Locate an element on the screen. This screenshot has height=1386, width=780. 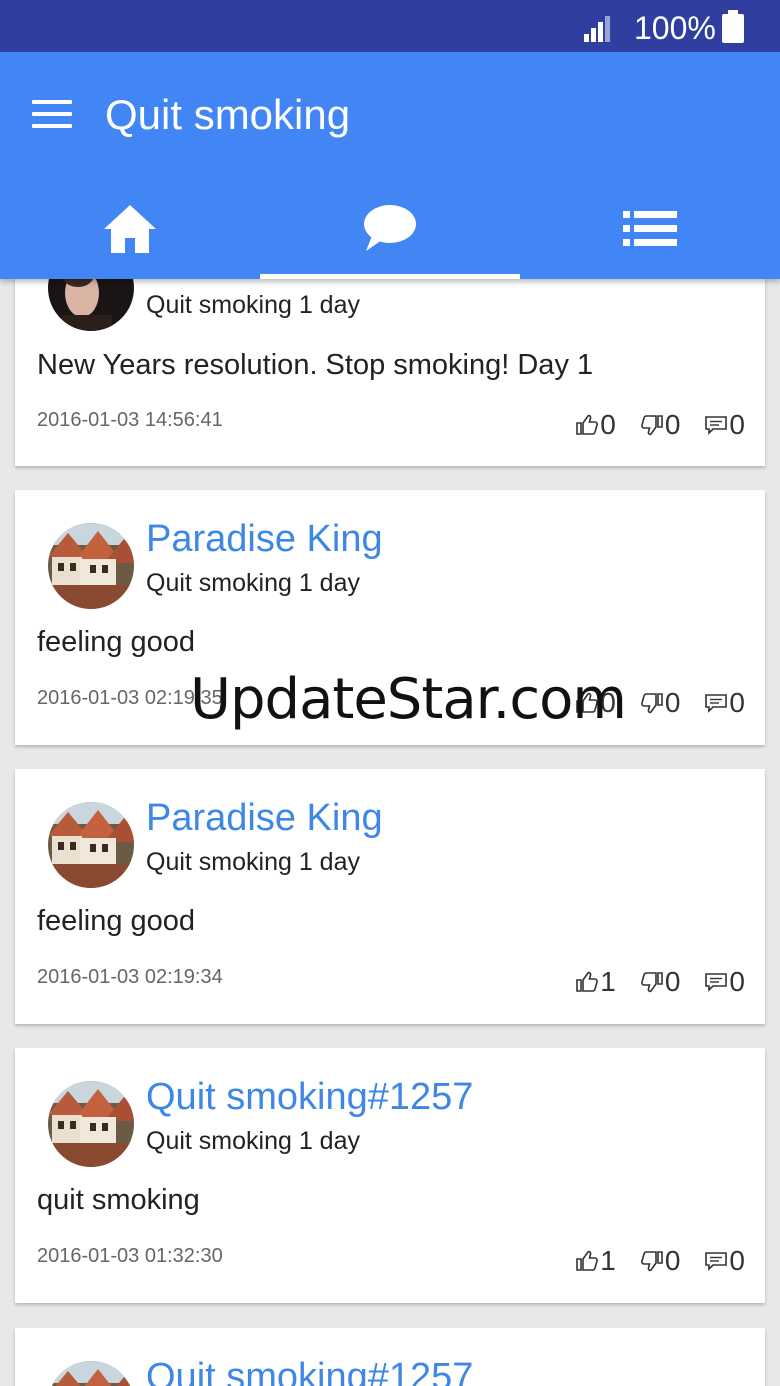
status-bar: 100% is located at coordinates (390, 26).